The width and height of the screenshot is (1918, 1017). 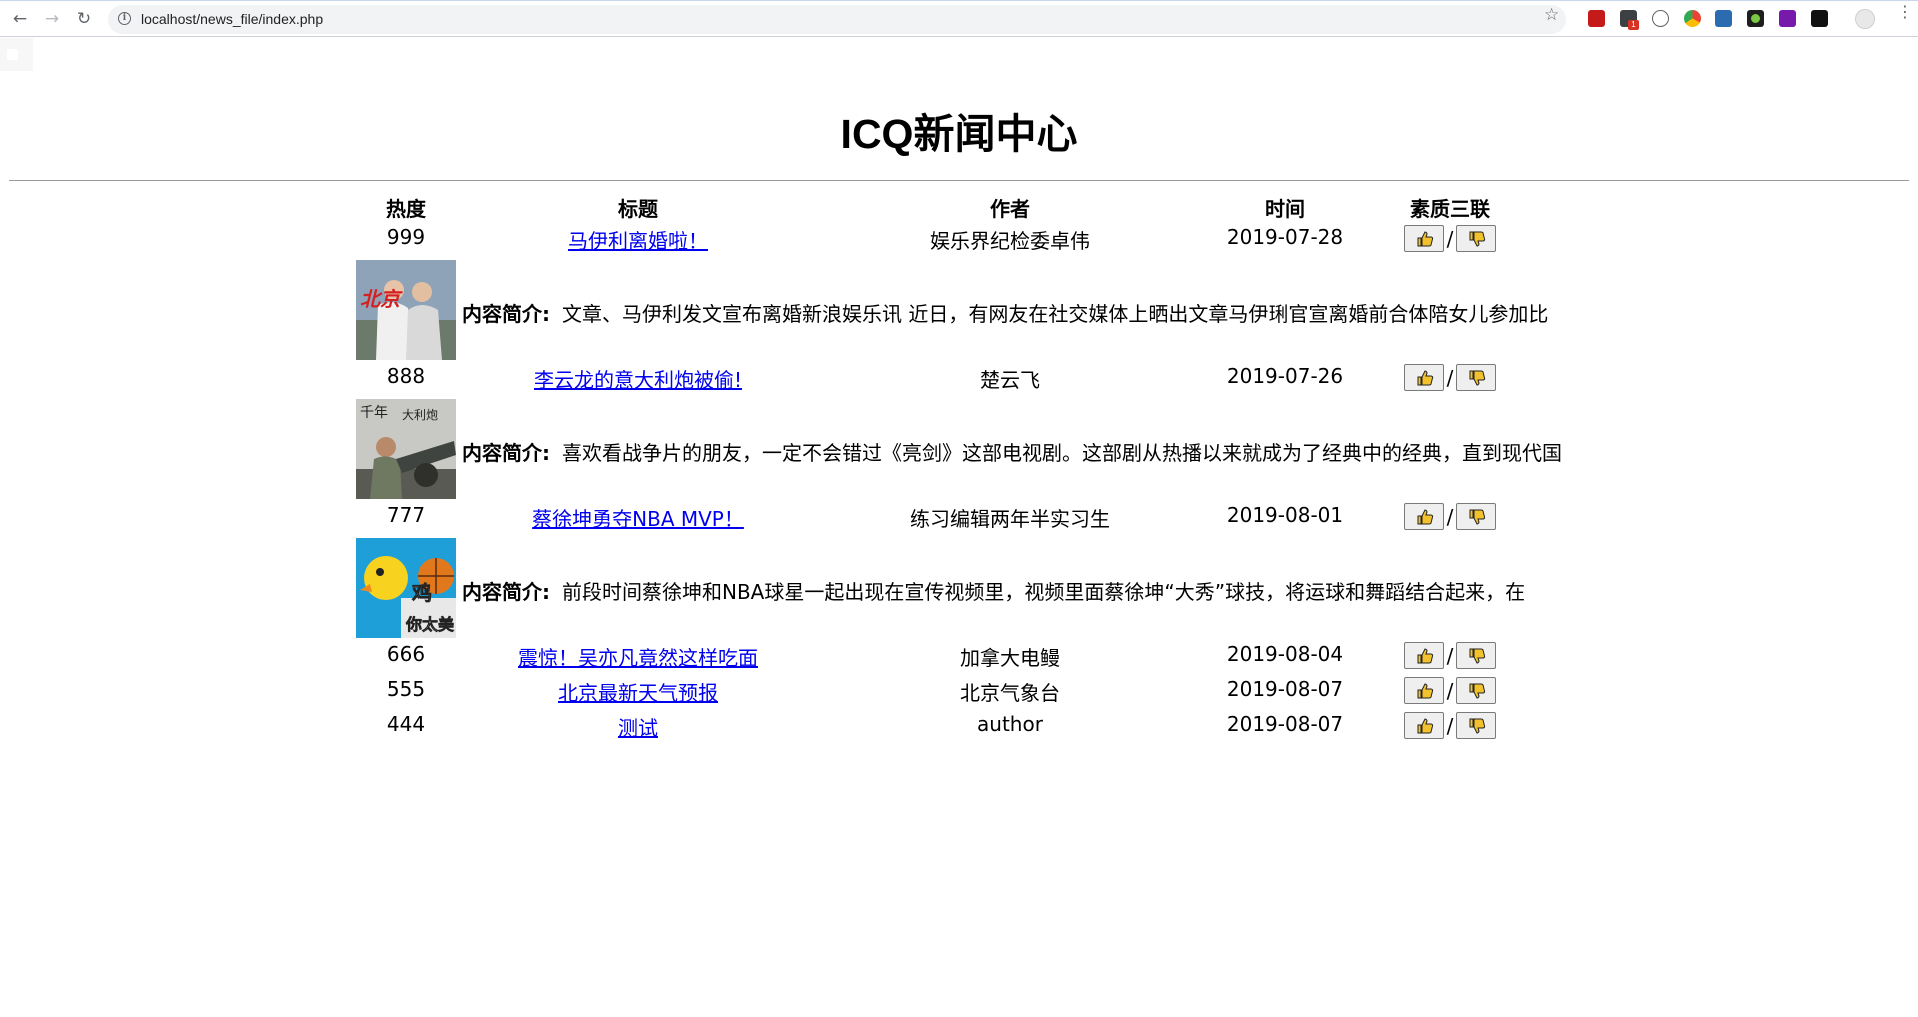 I want to click on author-value: author, so click(x=1010, y=724).